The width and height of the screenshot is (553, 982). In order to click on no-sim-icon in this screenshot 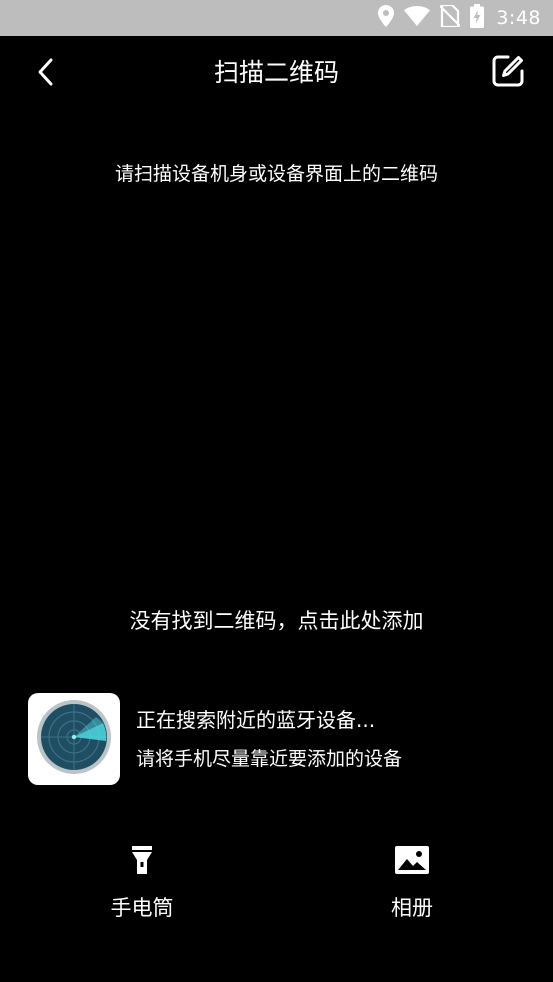, I will do `click(450, 17)`.